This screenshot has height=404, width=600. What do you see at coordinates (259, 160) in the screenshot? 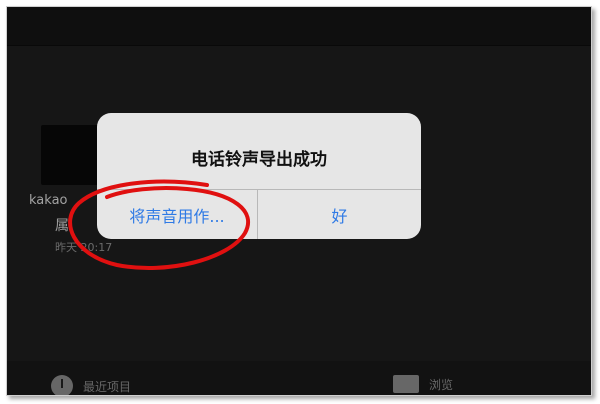
I see `alert-title: 电话铃声导出成功` at bounding box center [259, 160].